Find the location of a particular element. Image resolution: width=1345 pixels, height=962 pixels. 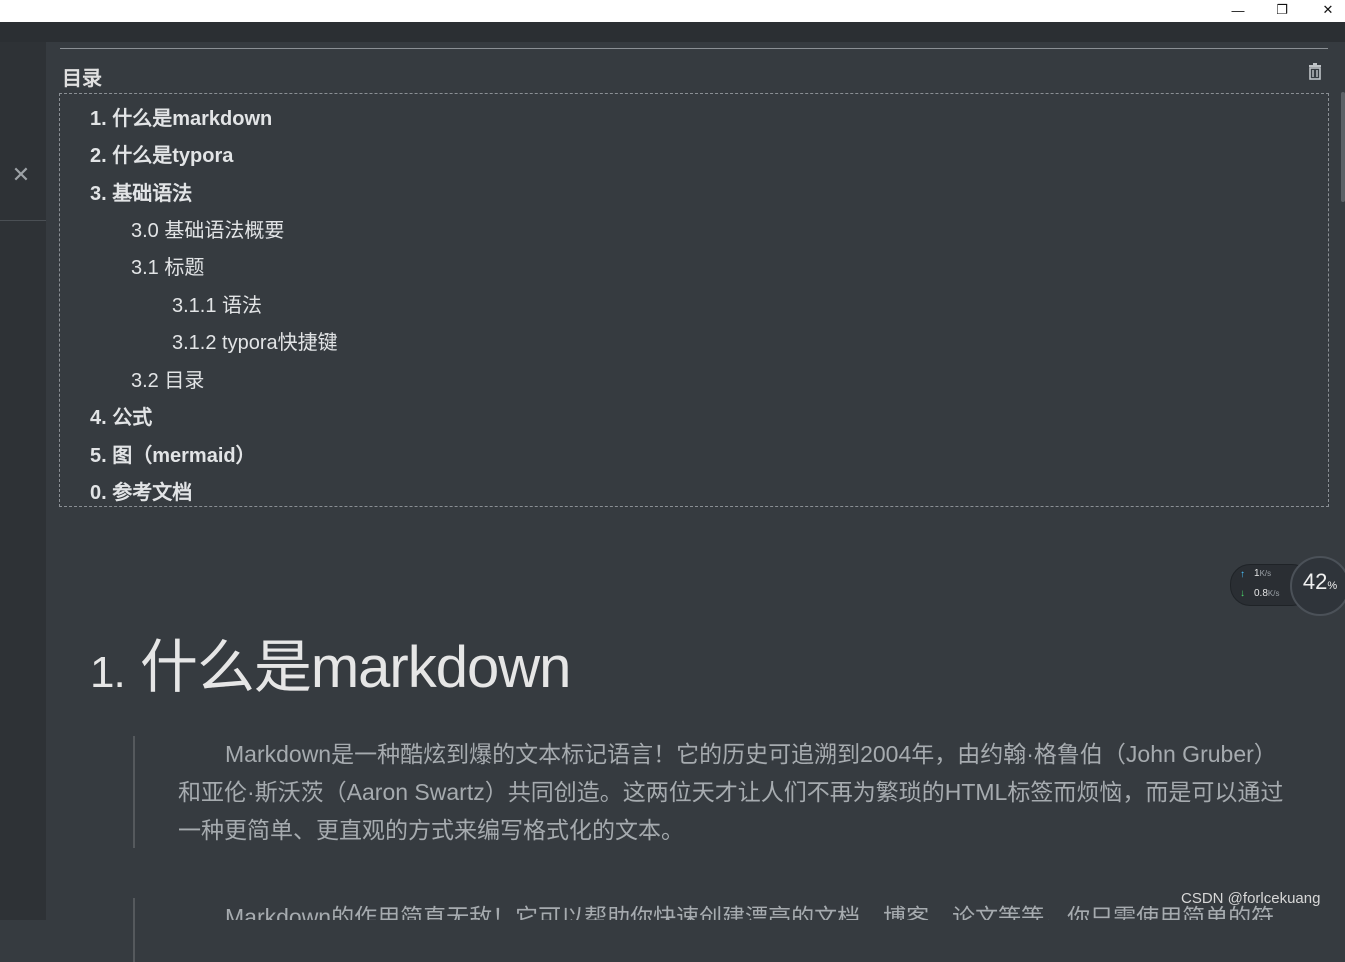

download-speed: 0.8K/s is located at coordinates (1266, 593).